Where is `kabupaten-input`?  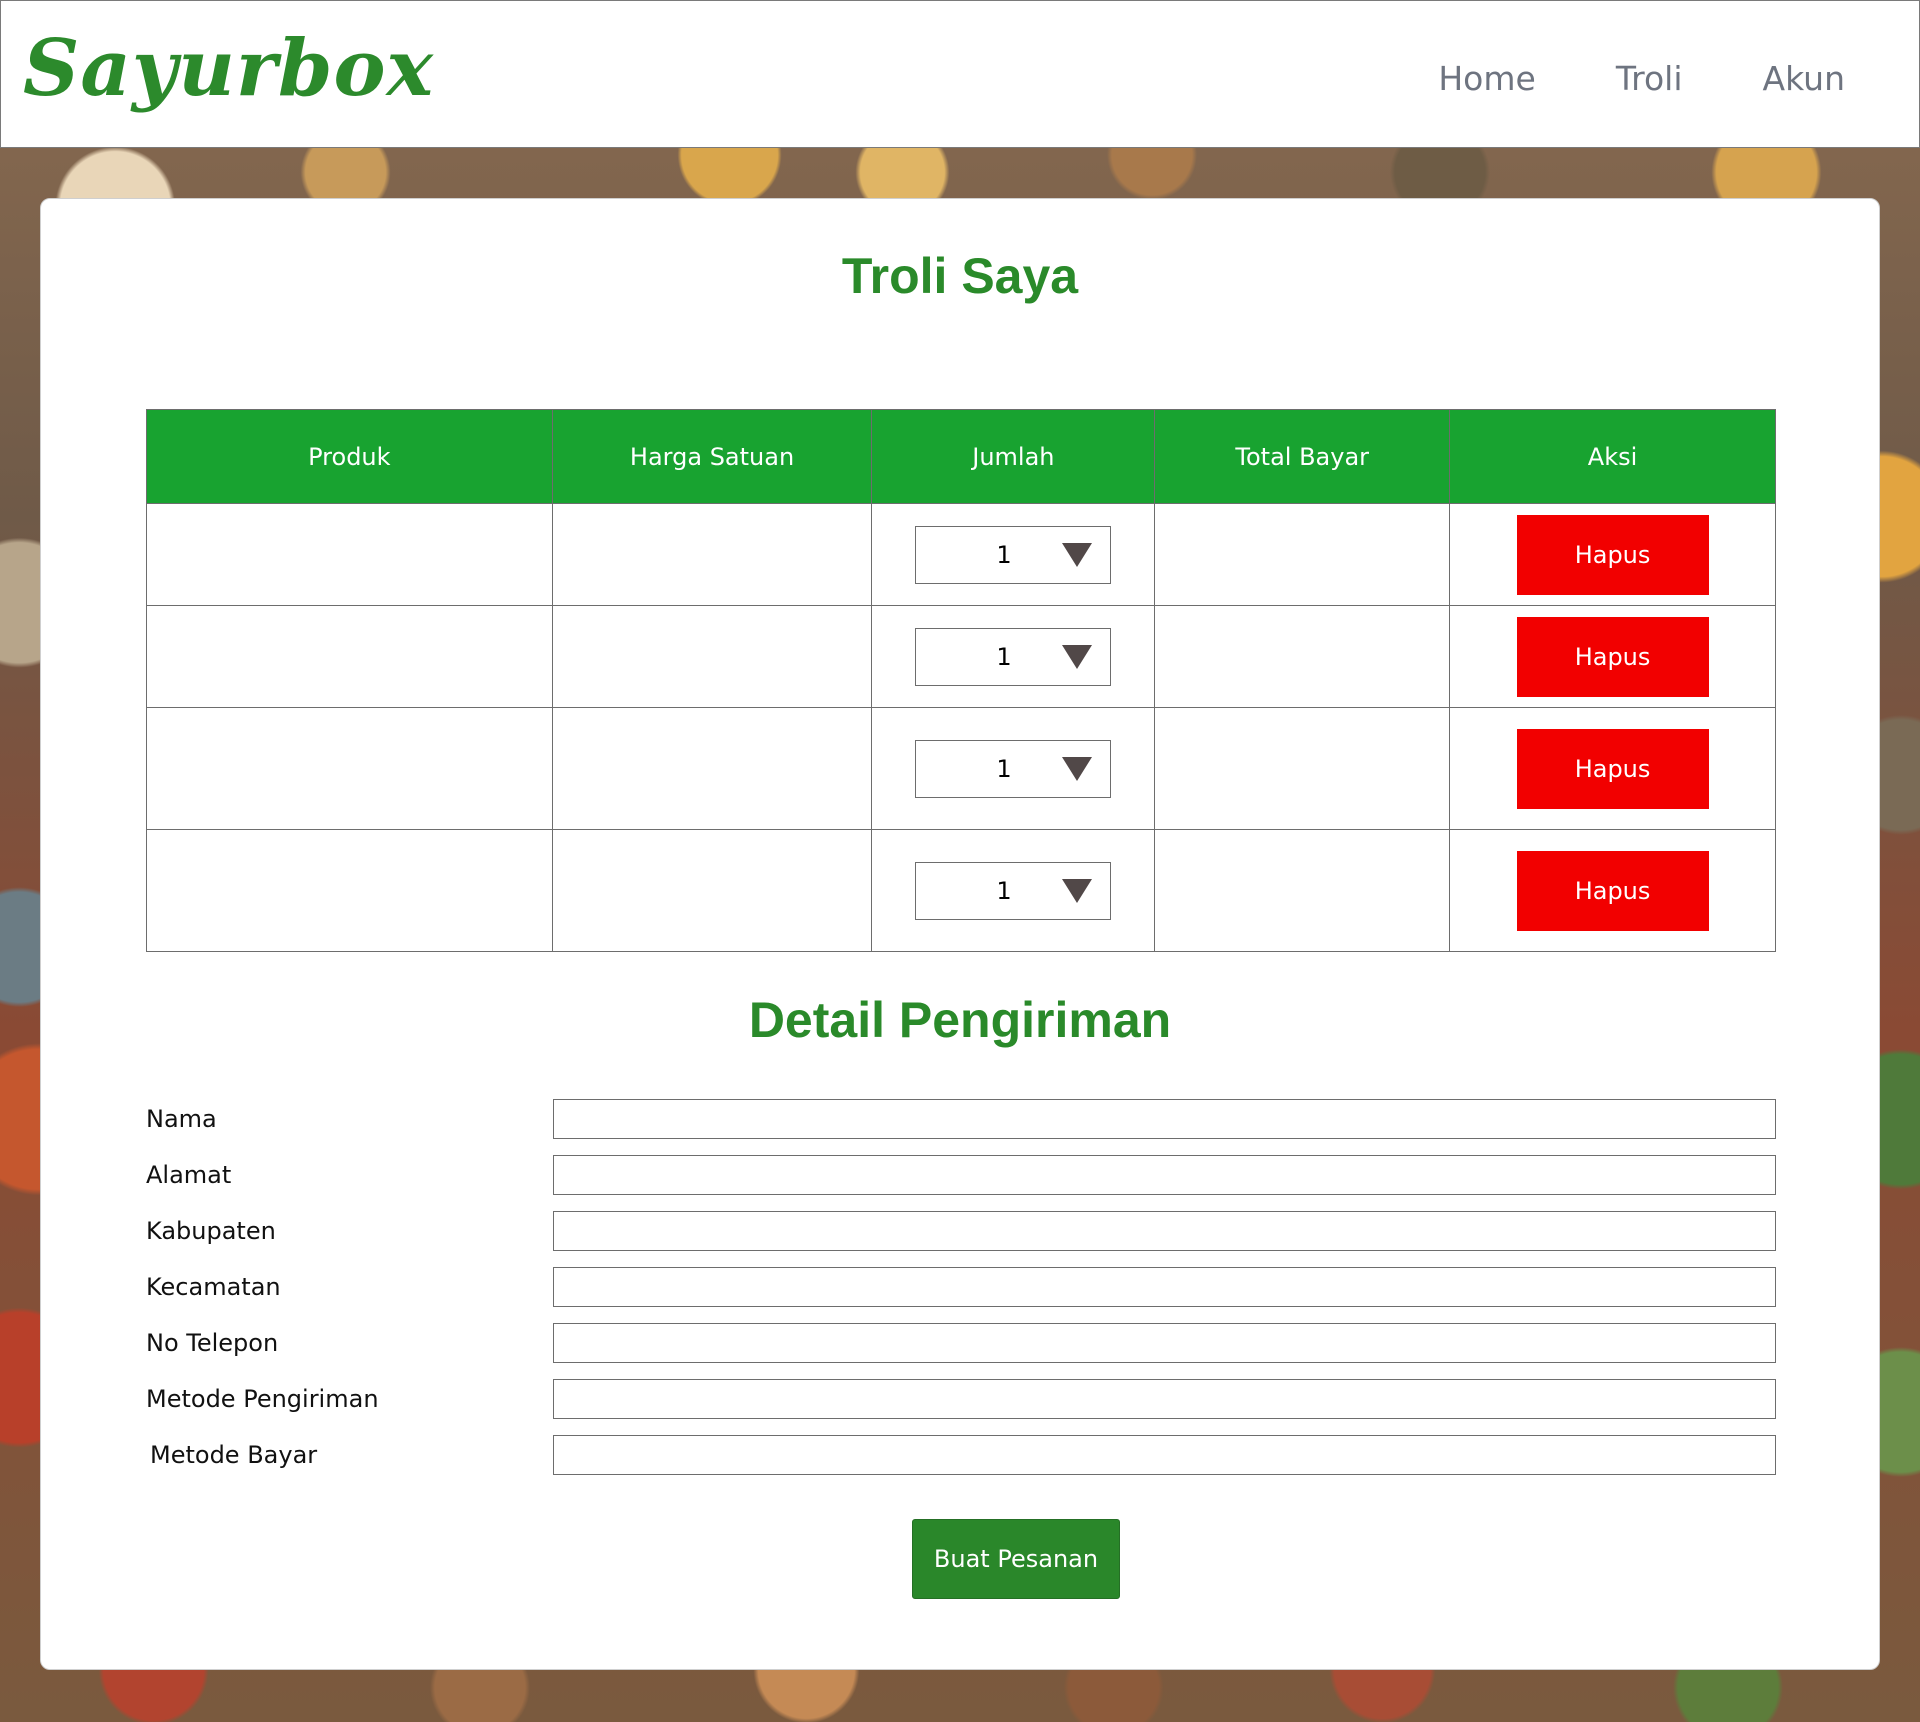
kabupaten-input is located at coordinates (1164, 1231).